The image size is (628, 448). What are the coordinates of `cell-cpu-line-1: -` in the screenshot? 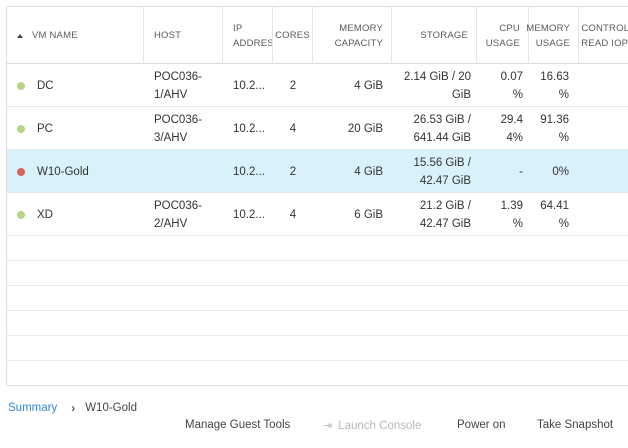 It's located at (521, 171).